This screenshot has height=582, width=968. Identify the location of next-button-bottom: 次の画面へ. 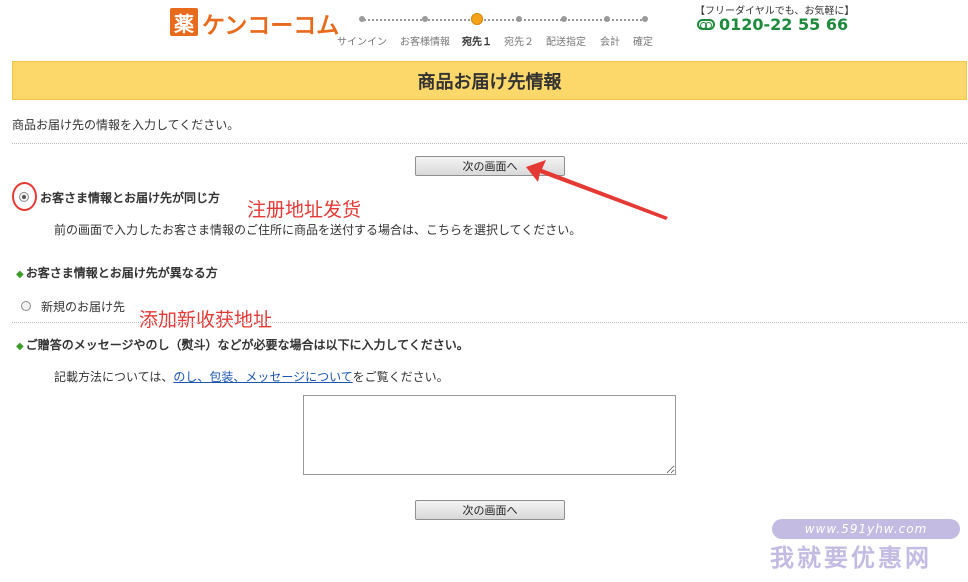
(490, 510).